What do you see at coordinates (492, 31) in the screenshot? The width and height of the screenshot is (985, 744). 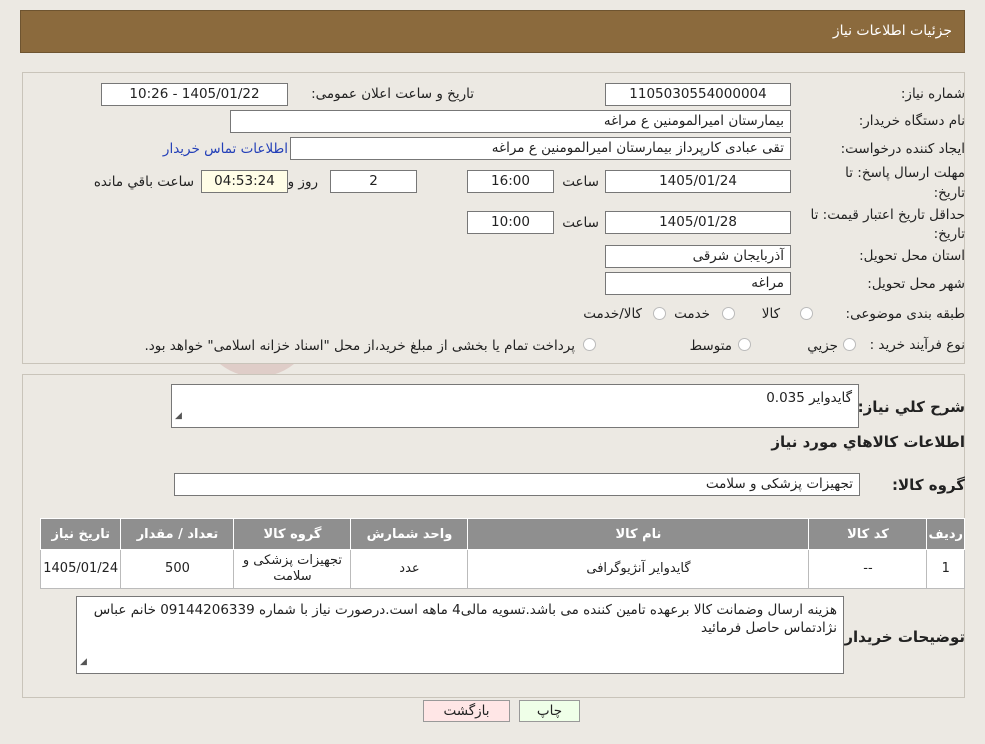 I see `page-header: جزئیات اطلاعات نیاز` at bounding box center [492, 31].